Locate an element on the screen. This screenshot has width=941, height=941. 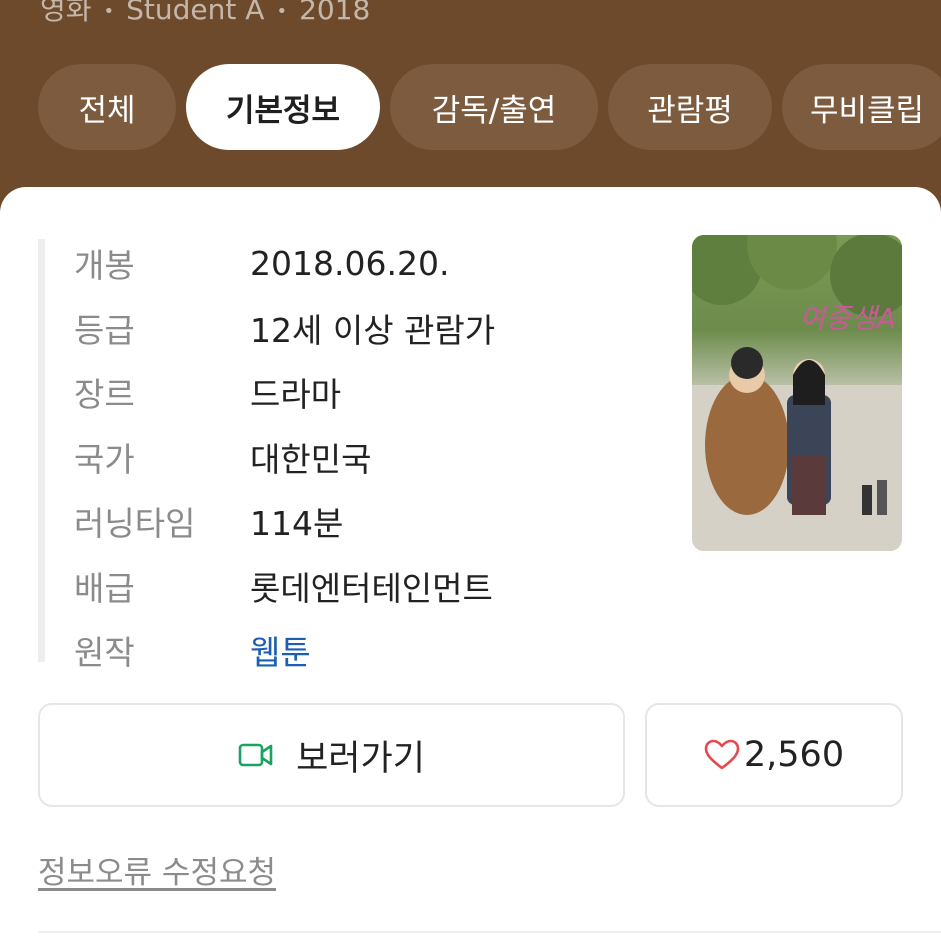
info-row-country: 국가 대한민국 is located at coordinates (284, 457).